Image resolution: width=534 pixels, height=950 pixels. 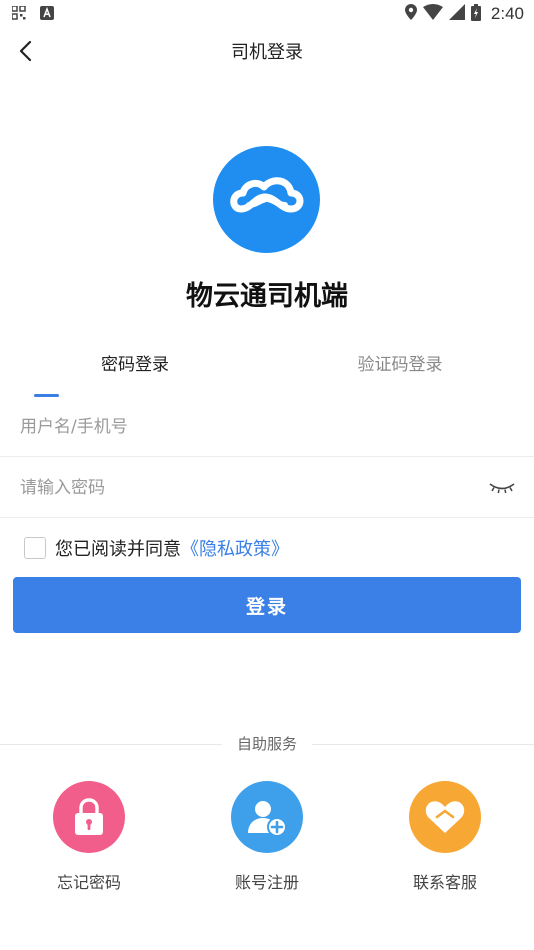 I want to click on eye-closed-icon, so click(x=502, y=487).